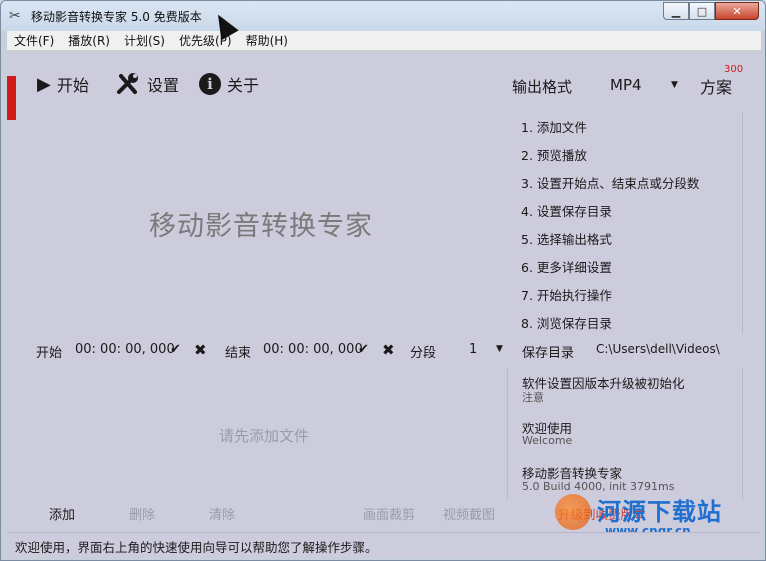 The width and height of the screenshot is (766, 561). Describe the element at coordinates (554, 154) in the screenshot. I see `guide-step: 2. 预览播放` at that location.